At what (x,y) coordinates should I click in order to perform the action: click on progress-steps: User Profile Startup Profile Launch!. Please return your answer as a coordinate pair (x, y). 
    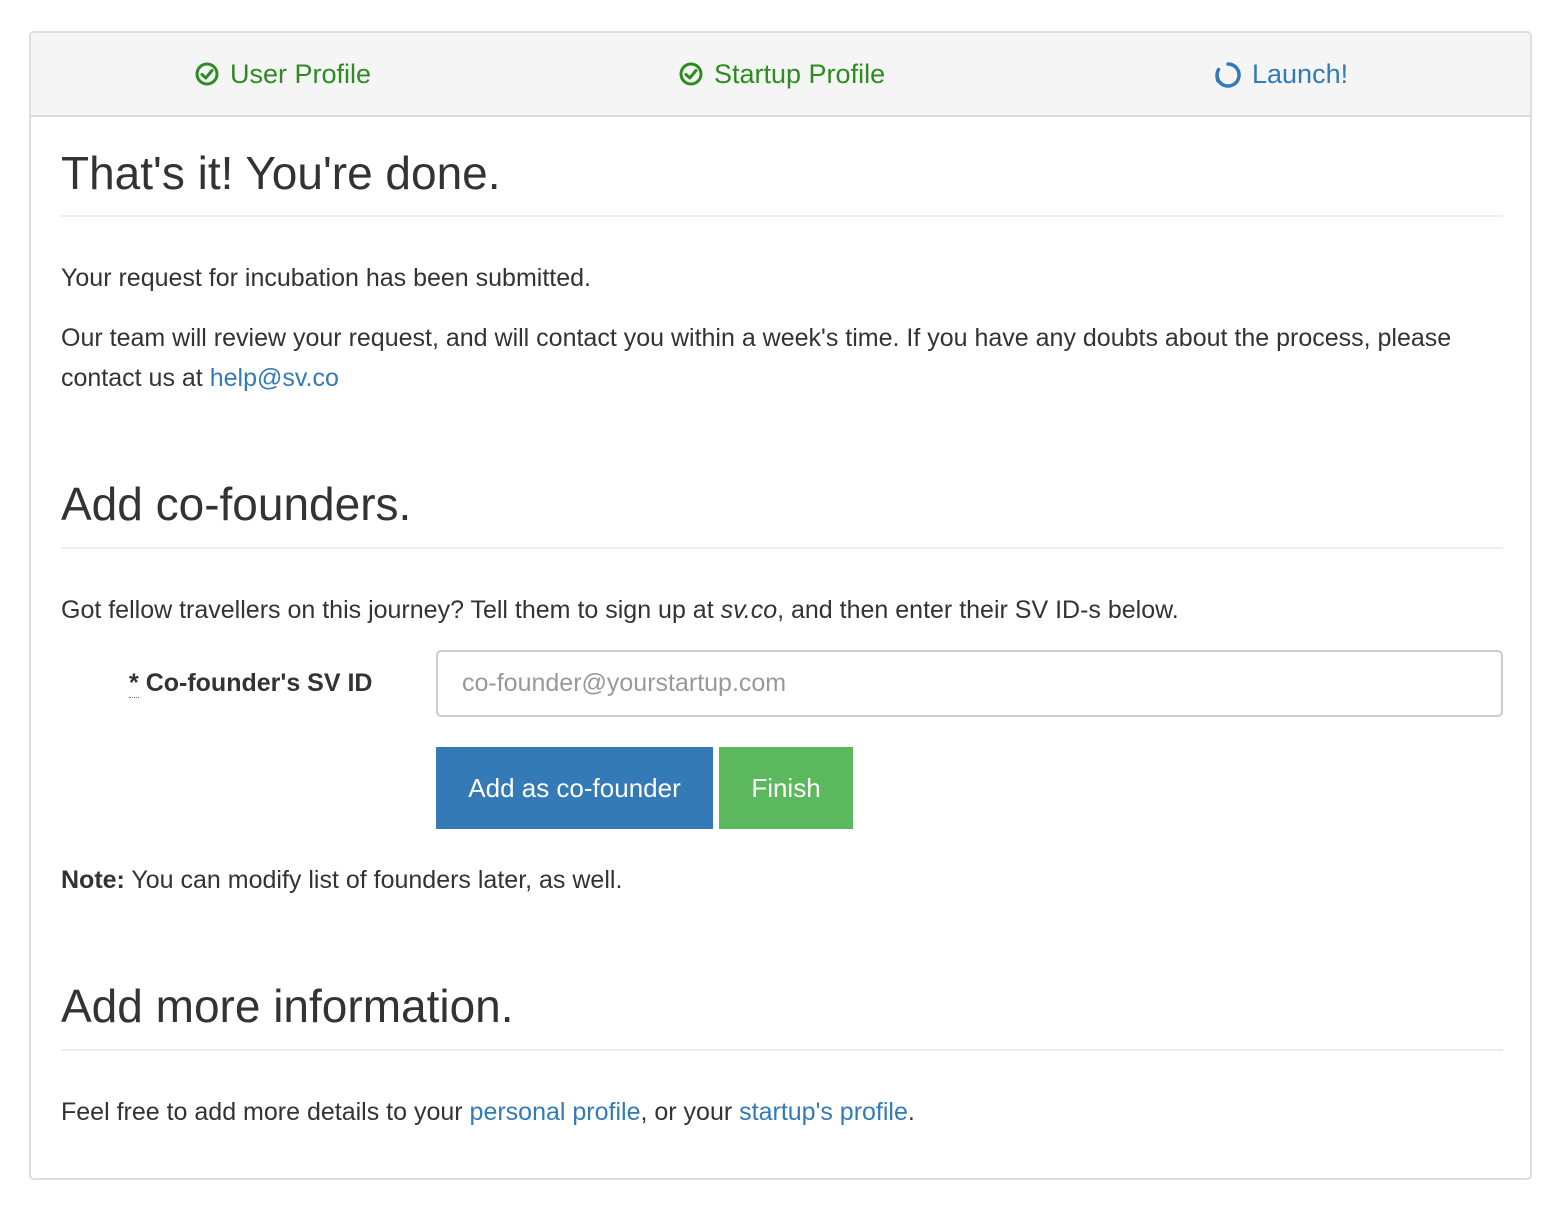
    Looking at the image, I should click on (780, 75).